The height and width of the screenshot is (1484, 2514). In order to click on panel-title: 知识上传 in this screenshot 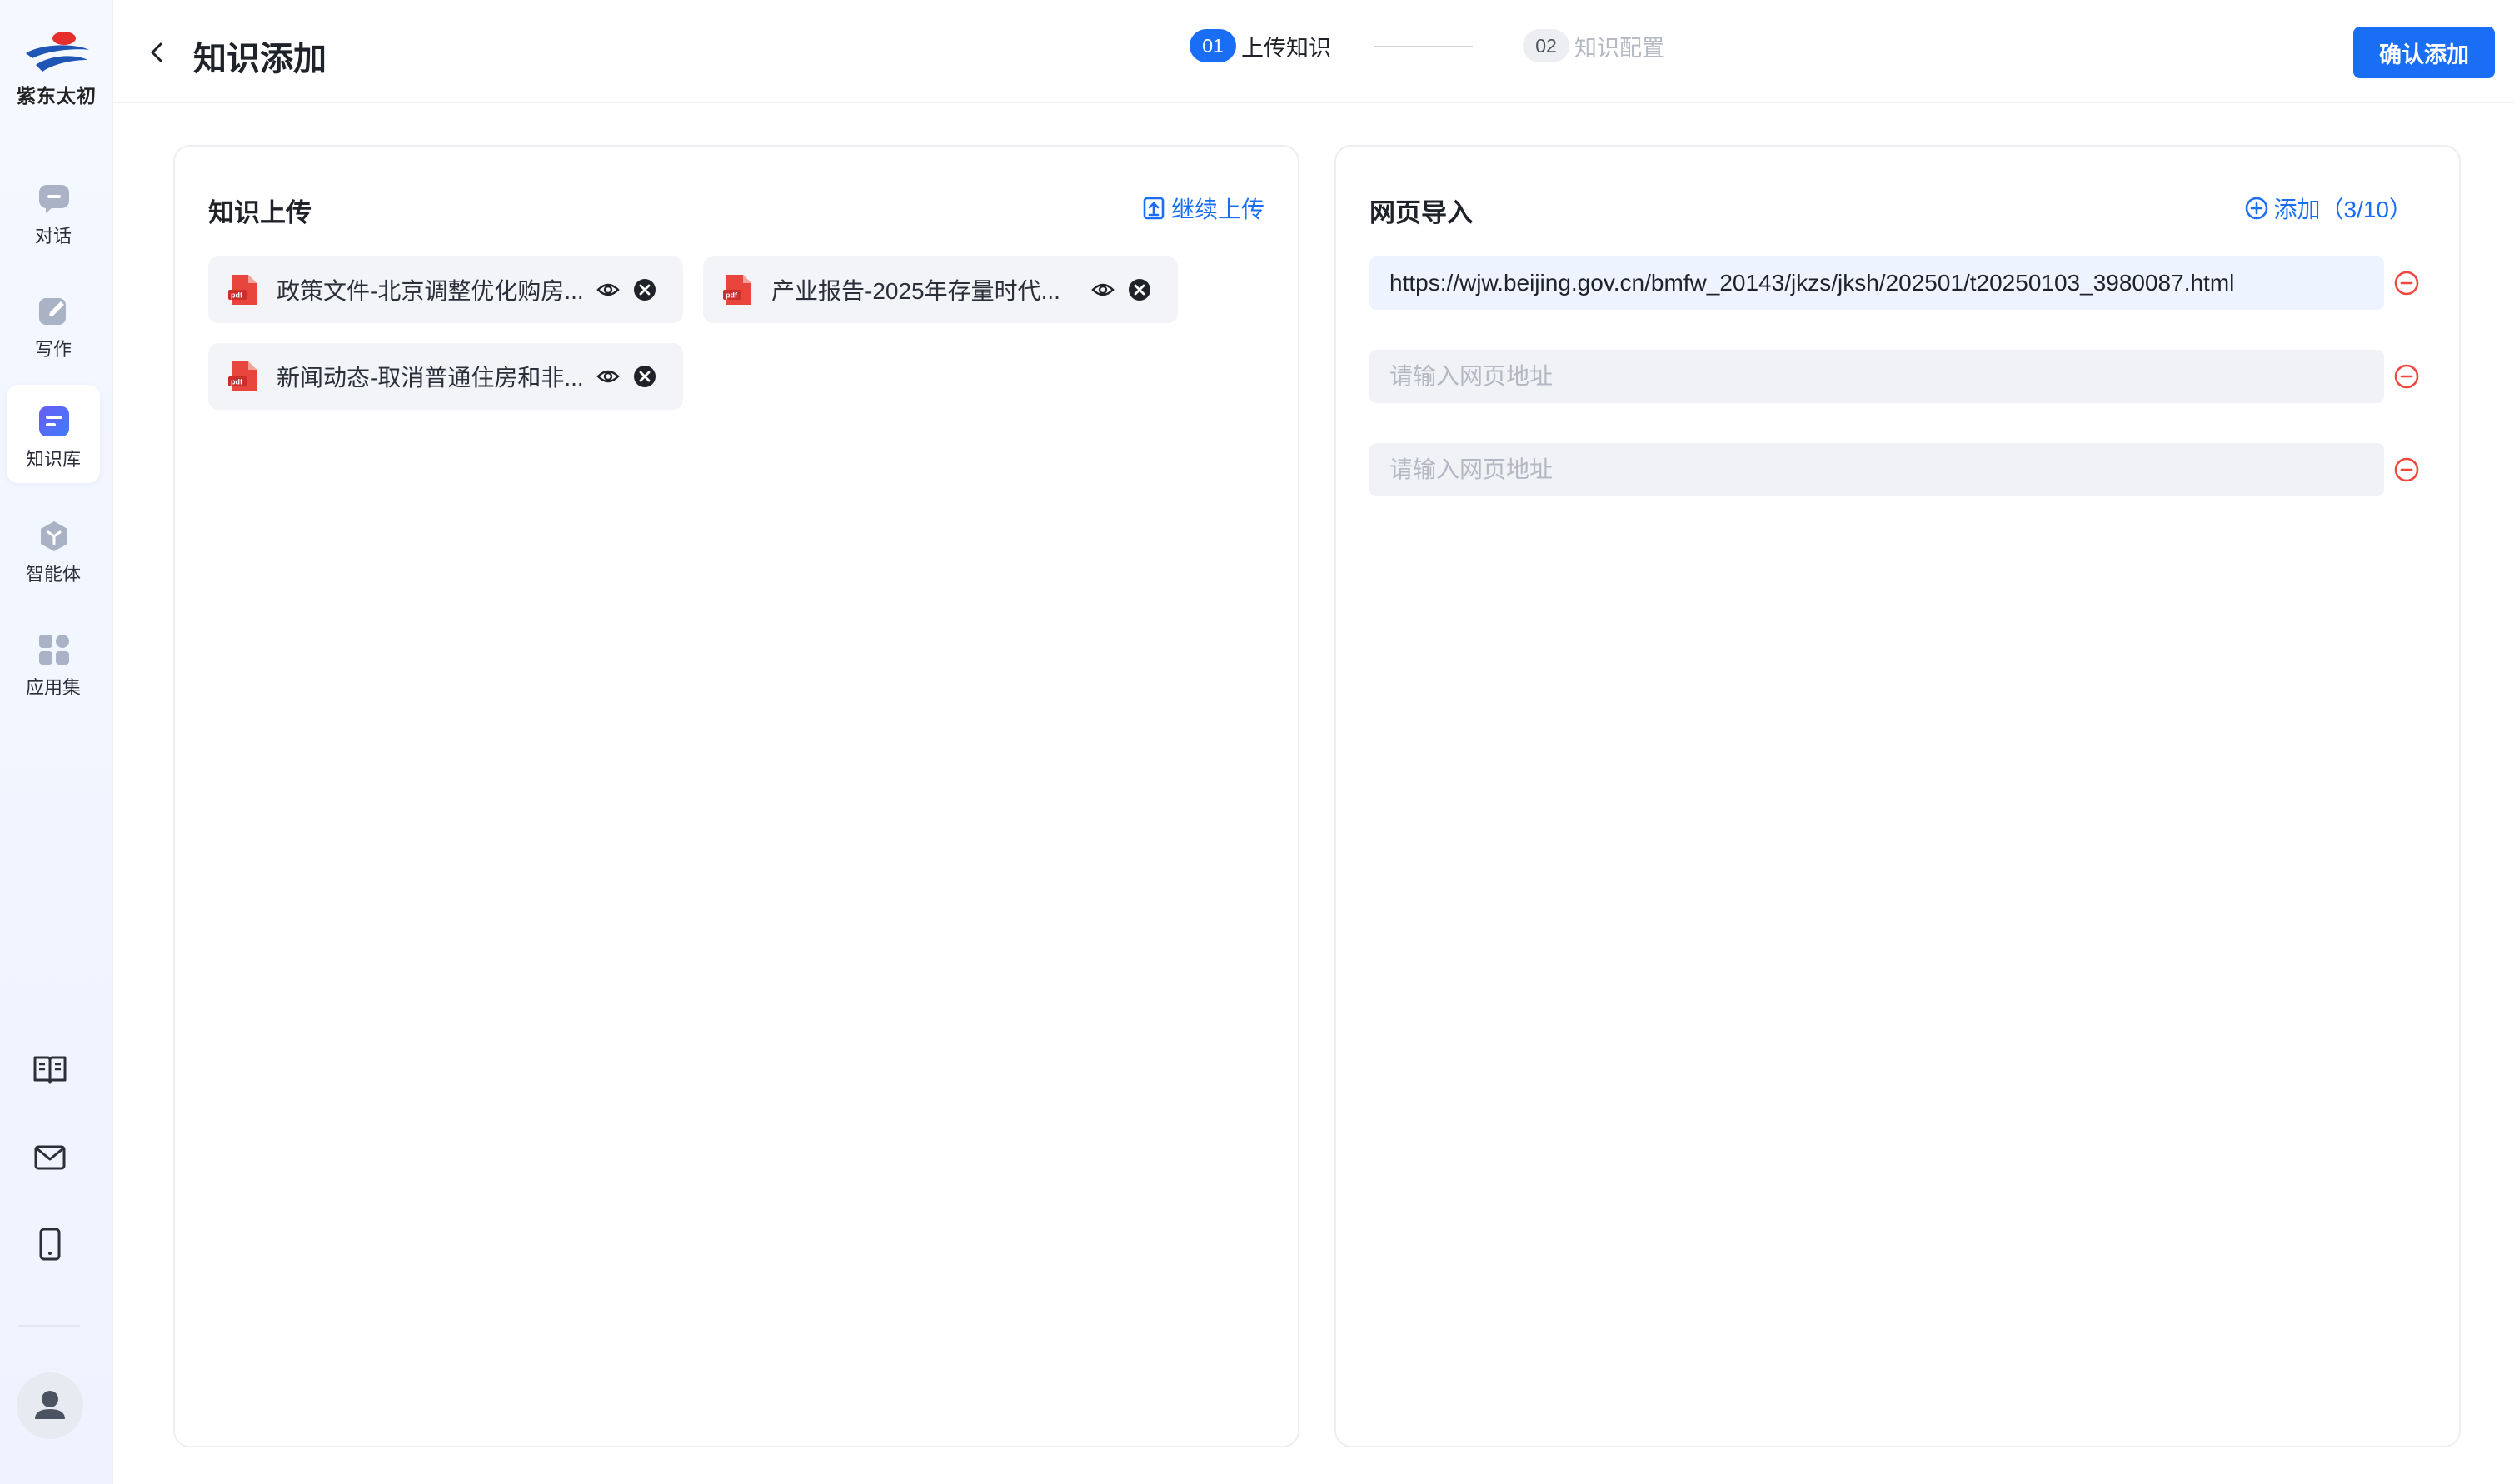, I will do `click(260, 212)`.